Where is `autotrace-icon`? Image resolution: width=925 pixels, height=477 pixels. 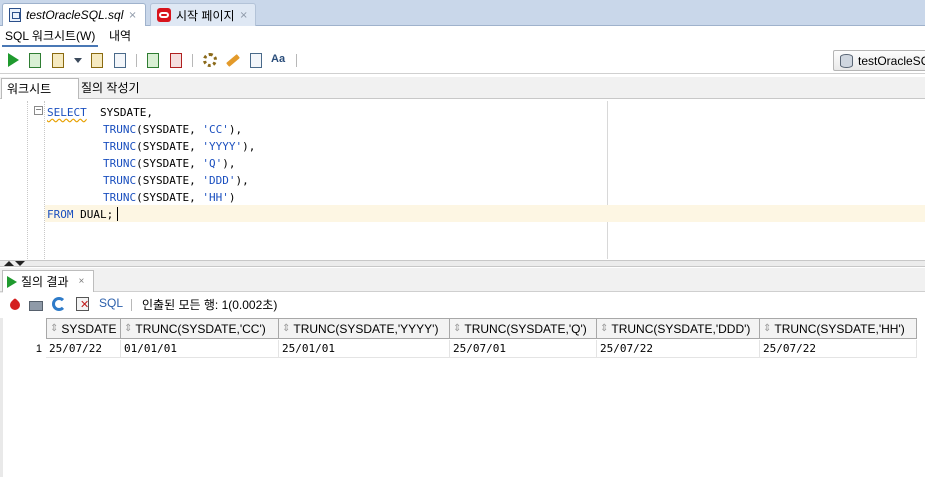
autotrace-icon is located at coordinates (58, 60).